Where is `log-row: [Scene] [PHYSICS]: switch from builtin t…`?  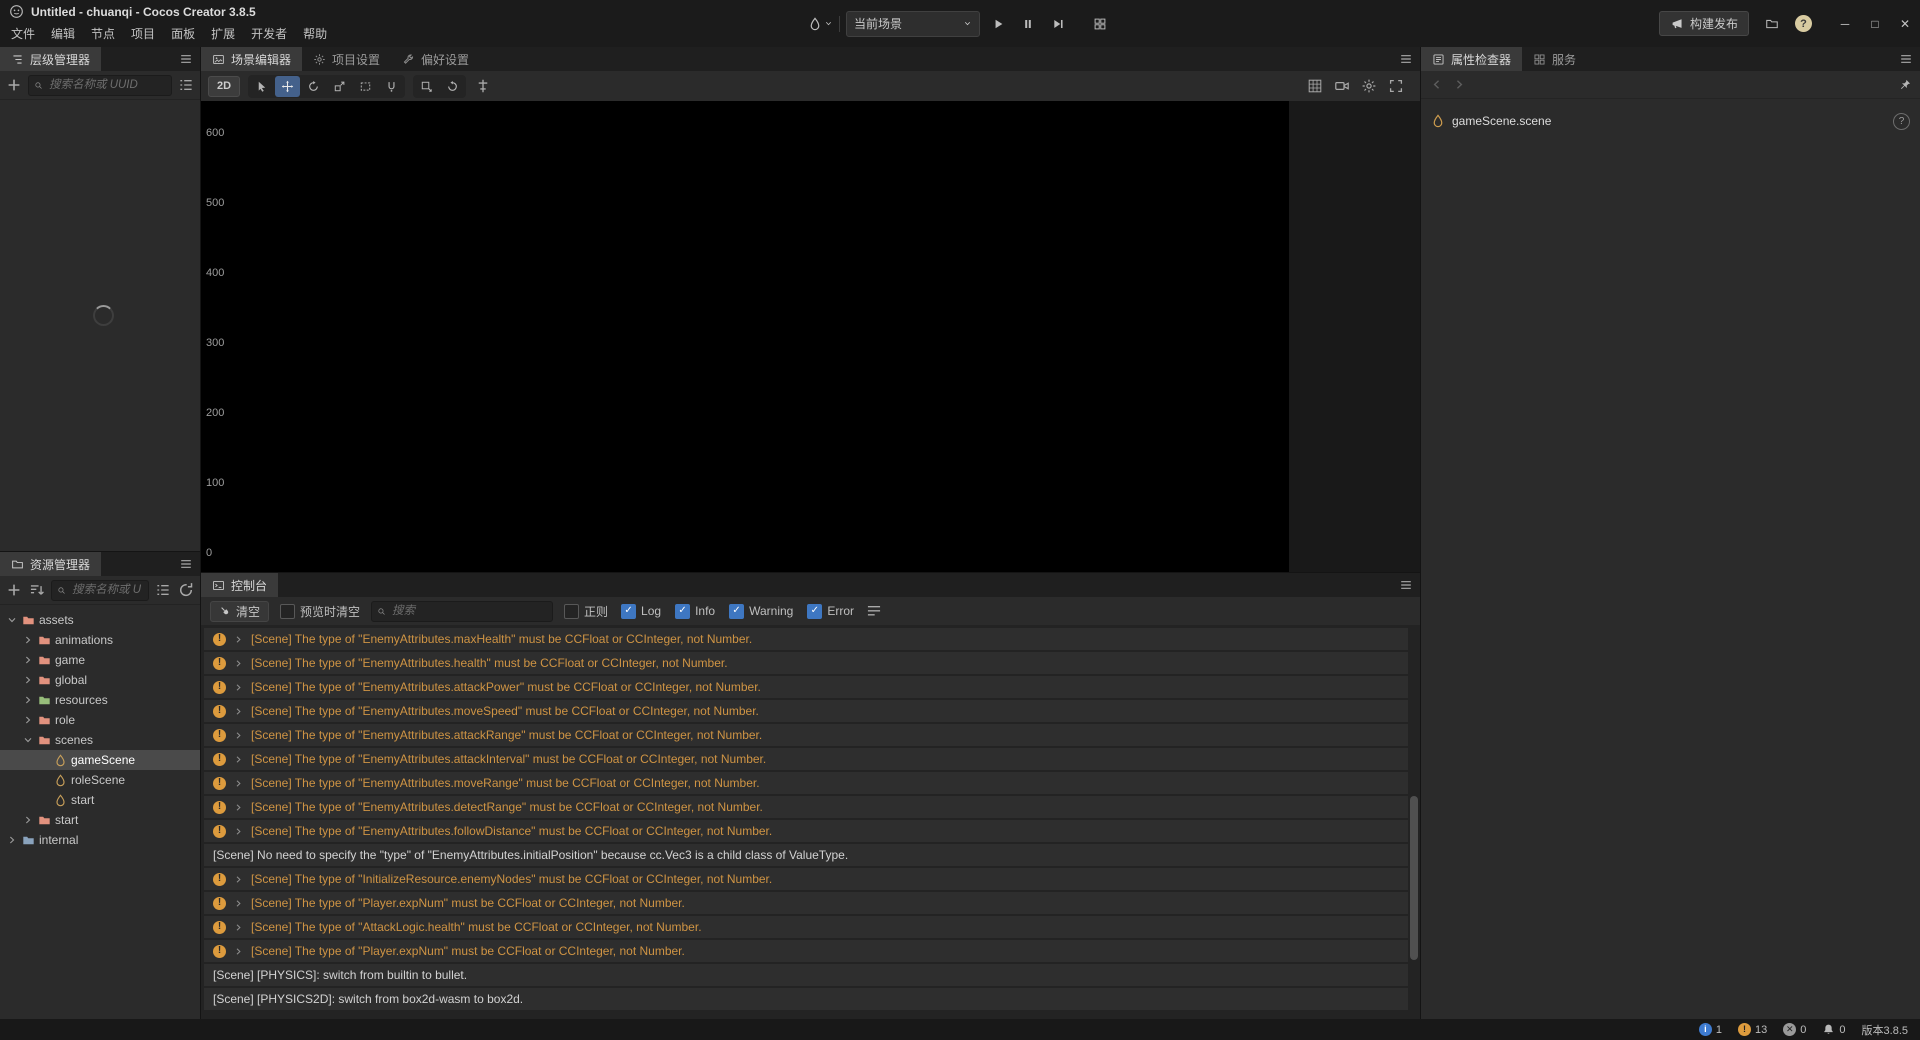
log-row: [Scene] [PHYSICS]: switch from builtin t… is located at coordinates (806, 975).